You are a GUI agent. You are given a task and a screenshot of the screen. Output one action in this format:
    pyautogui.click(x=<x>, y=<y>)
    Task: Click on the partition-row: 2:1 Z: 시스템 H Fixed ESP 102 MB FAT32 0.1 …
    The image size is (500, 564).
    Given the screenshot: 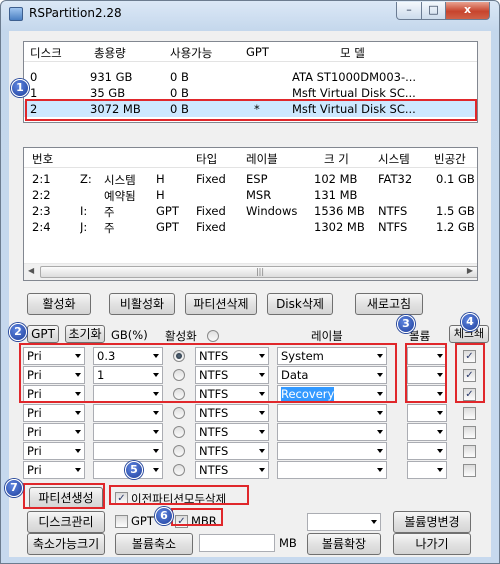 What is the action you would take?
    pyautogui.click(x=250, y=179)
    